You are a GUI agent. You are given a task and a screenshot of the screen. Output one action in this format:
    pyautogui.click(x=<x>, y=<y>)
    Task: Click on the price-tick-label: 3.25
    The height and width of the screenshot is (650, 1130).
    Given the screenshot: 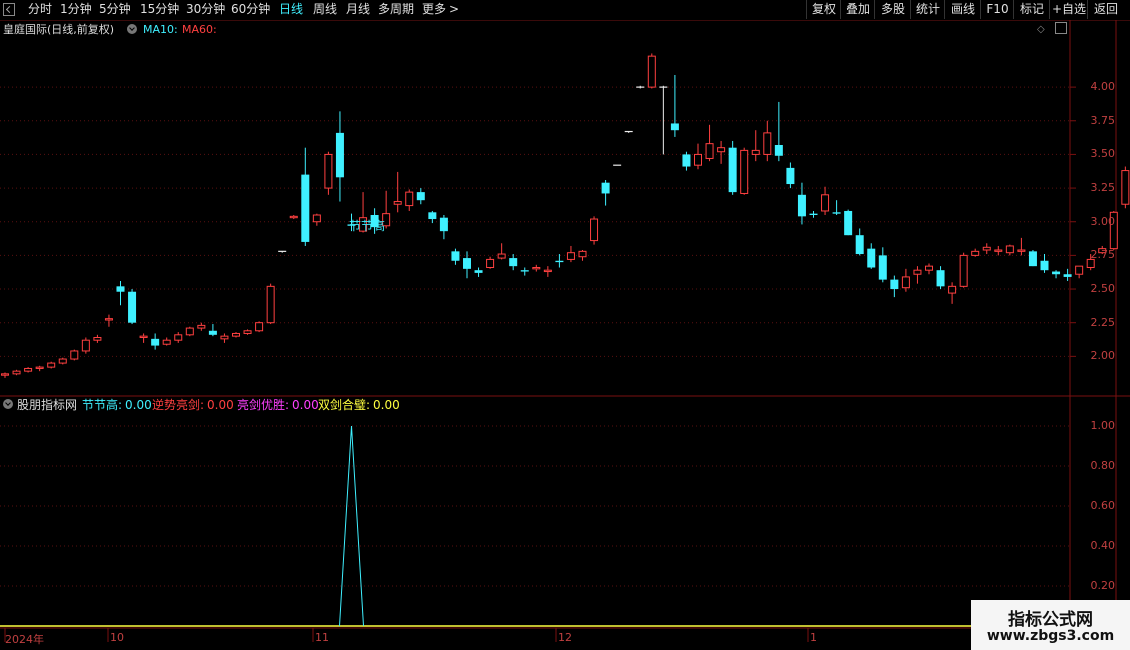 What is the action you would take?
    pyautogui.click(x=1103, y=188)
    